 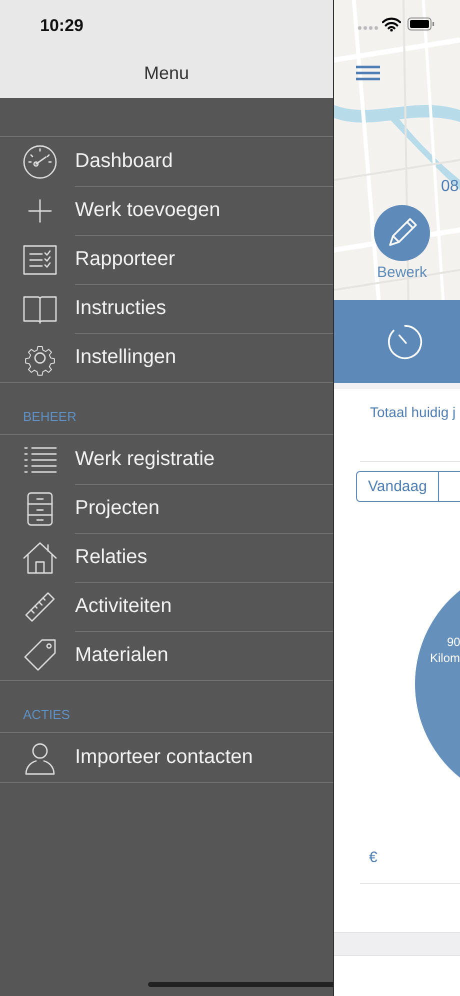 What do you see at coordinates (40, 558) in the screenshot?
I see `house-icon` at bounding box center [40, 558].